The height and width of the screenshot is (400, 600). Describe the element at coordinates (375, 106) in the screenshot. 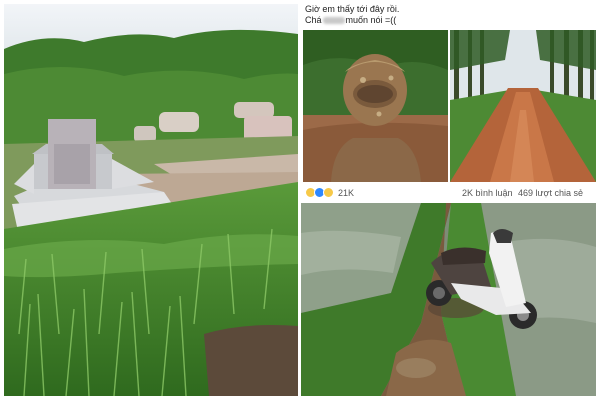

I see `muddy-rider-photo` at that location.